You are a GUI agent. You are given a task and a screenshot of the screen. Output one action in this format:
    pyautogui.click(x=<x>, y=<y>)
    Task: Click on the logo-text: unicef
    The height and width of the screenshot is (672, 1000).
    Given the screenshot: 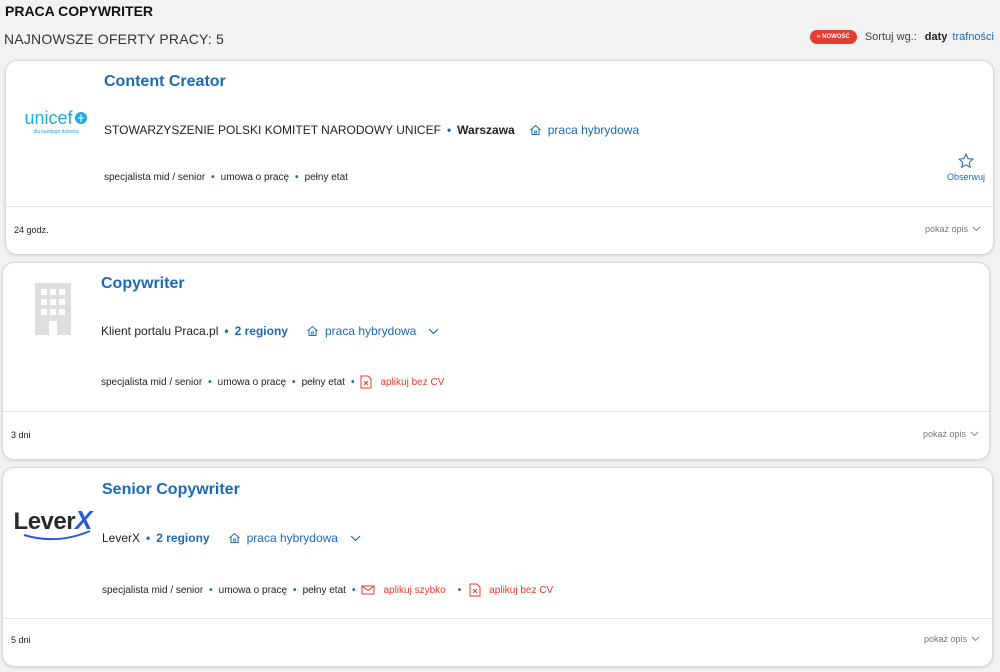 What is the action you would take?
    pyautogui.click(x=48, y=117)
    